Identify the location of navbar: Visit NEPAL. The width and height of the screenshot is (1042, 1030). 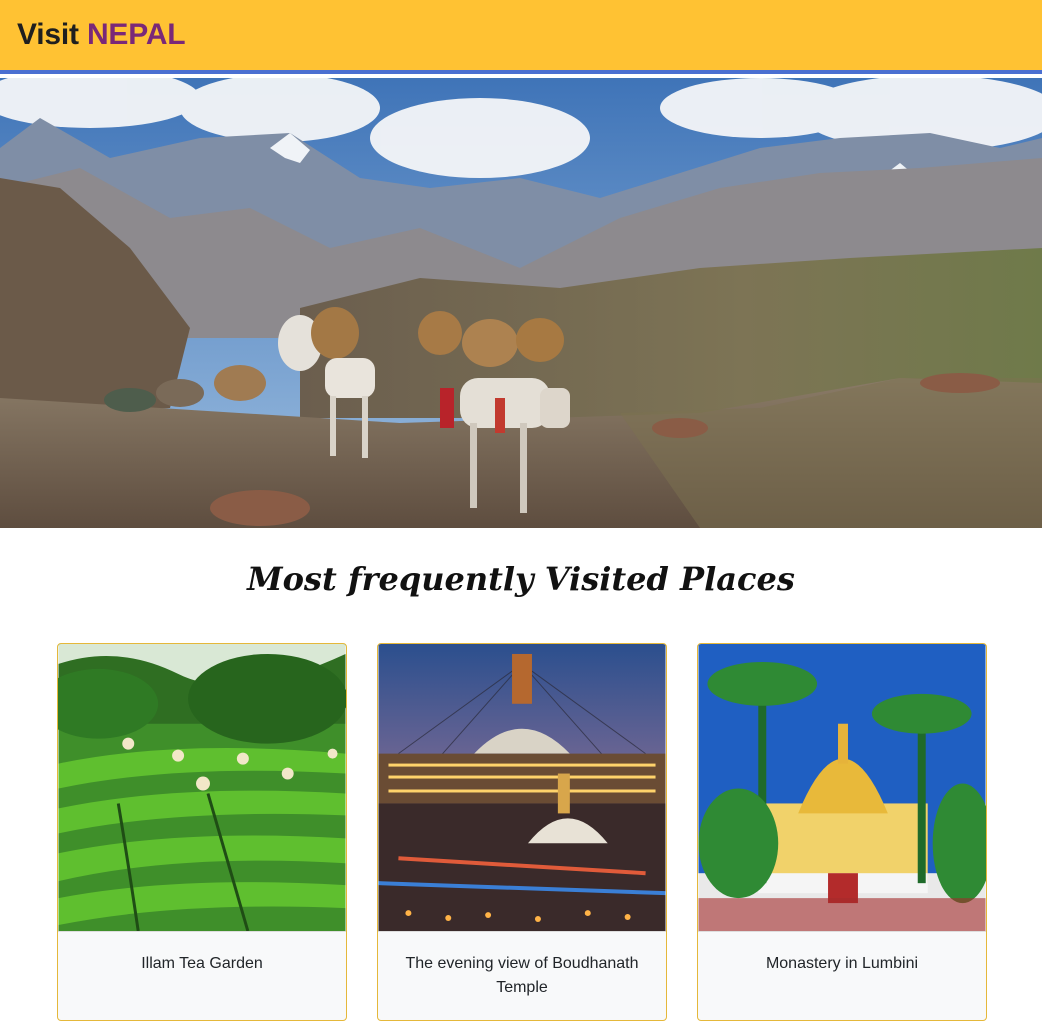
(521, 37).